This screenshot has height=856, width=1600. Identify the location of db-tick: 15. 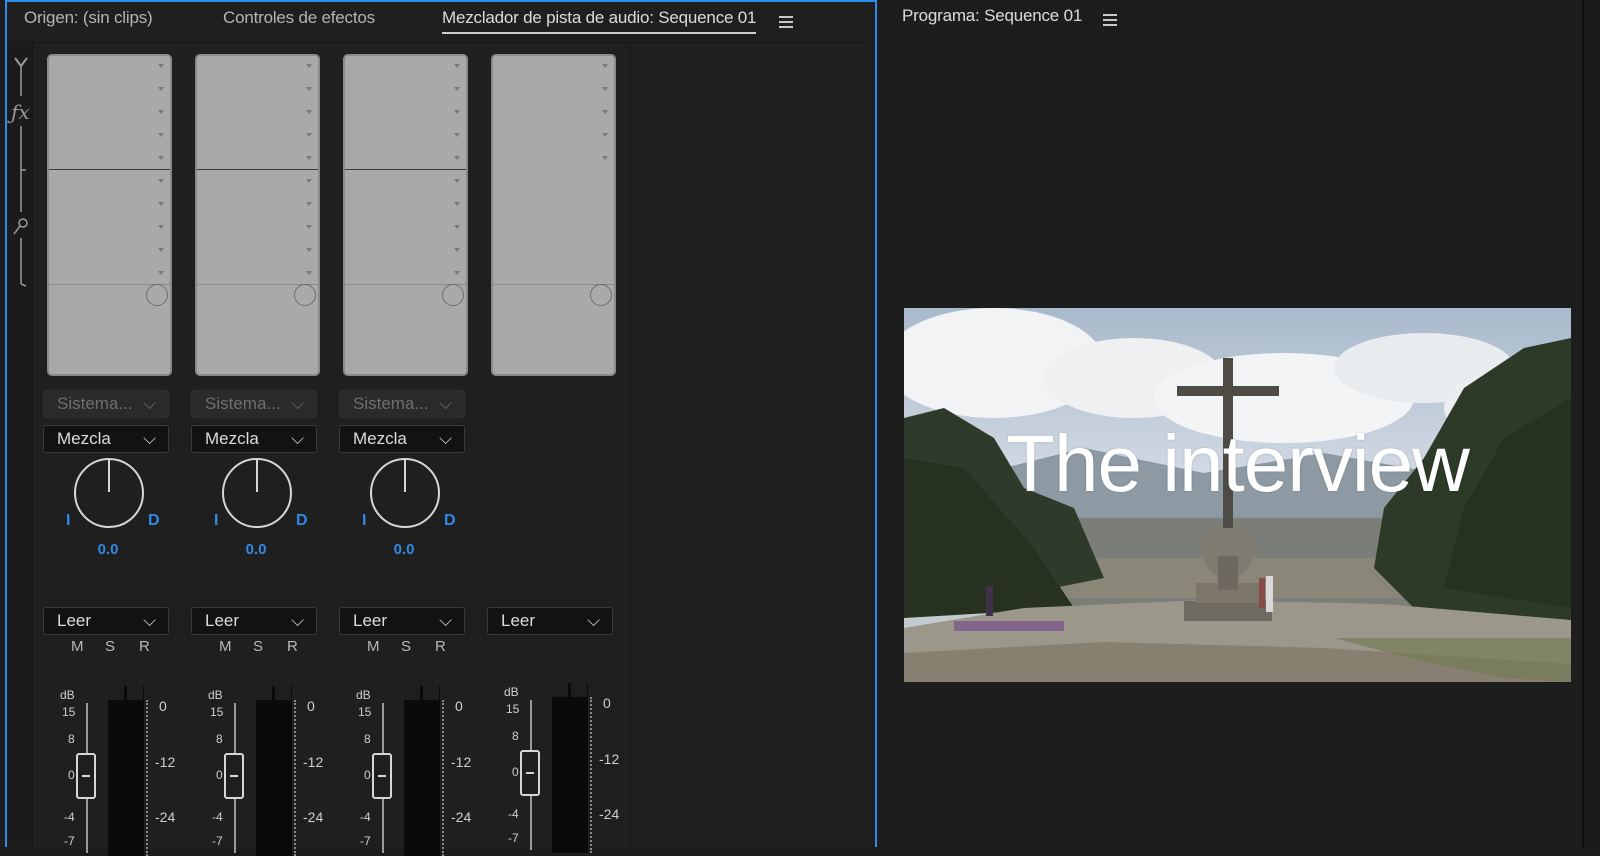
(365, 712).